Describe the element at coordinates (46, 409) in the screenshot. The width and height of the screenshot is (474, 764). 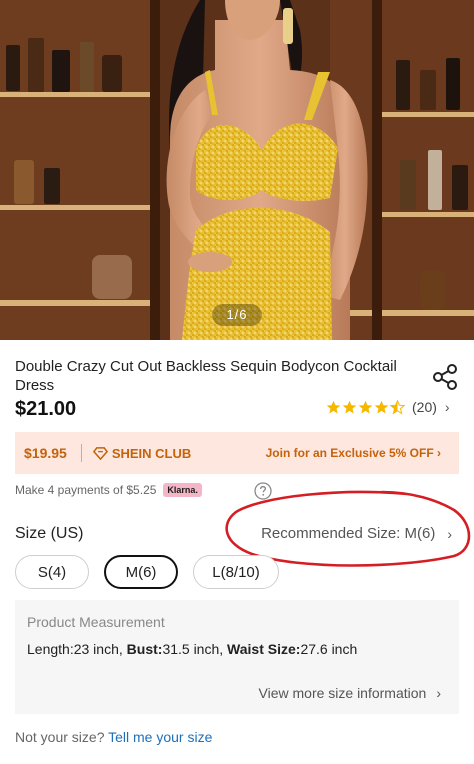
I see `product-price: $21.00` at that location.